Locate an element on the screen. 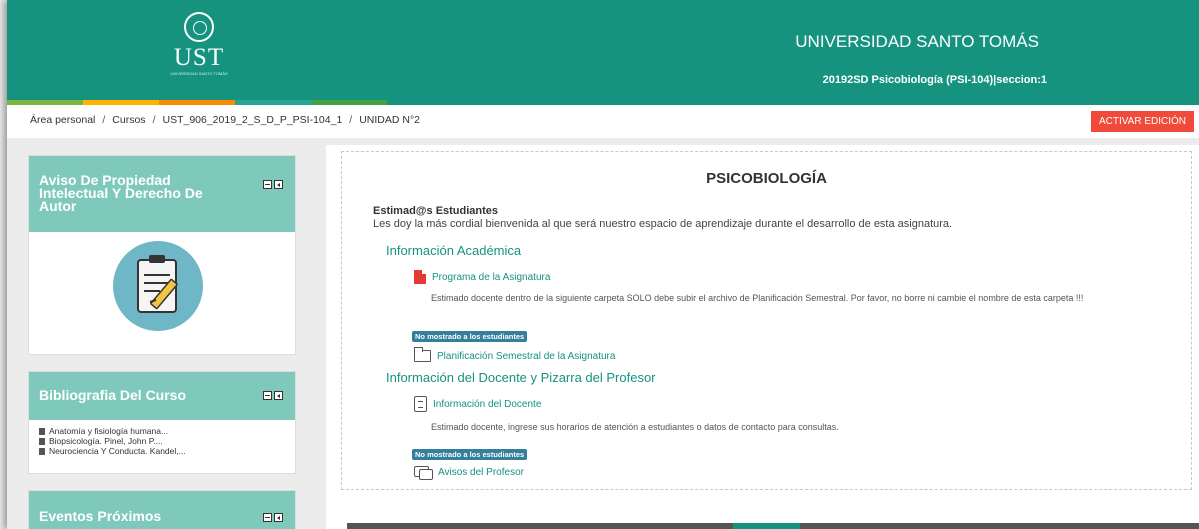 The image size is (1199, 529). section-navigation-bar is located at coordinates (773, 526).